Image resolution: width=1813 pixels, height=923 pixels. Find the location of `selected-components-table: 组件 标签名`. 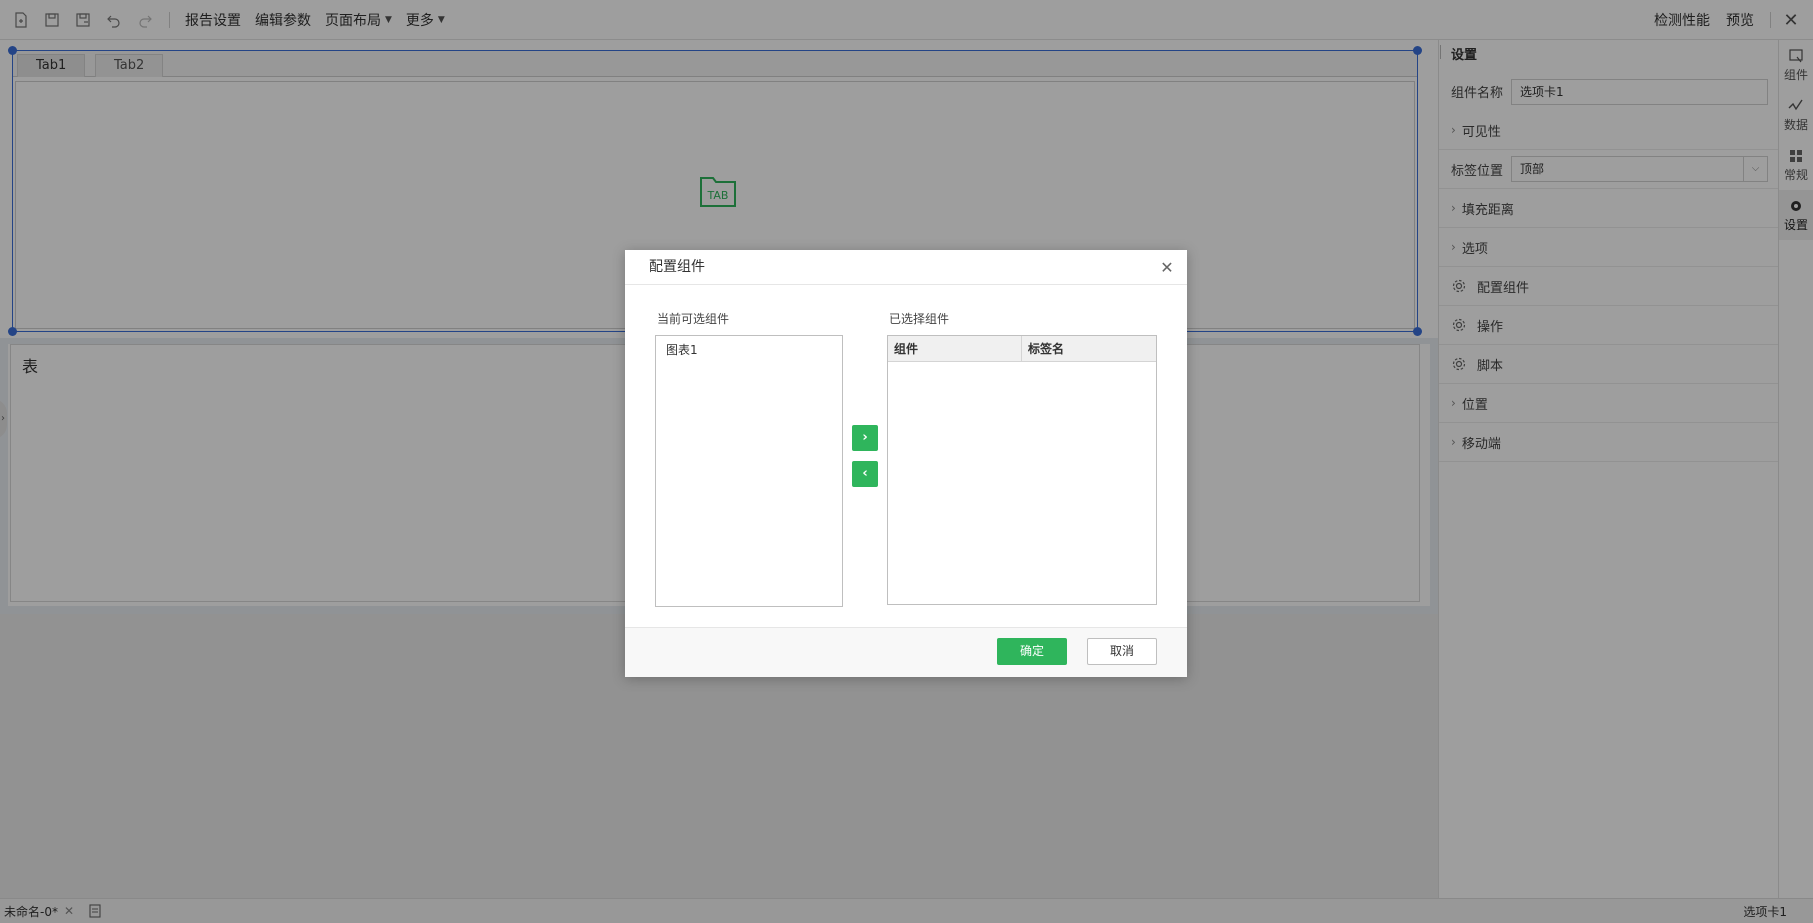

selected-components-table: 组件 标签名 is located at coordinates (1022, 470).